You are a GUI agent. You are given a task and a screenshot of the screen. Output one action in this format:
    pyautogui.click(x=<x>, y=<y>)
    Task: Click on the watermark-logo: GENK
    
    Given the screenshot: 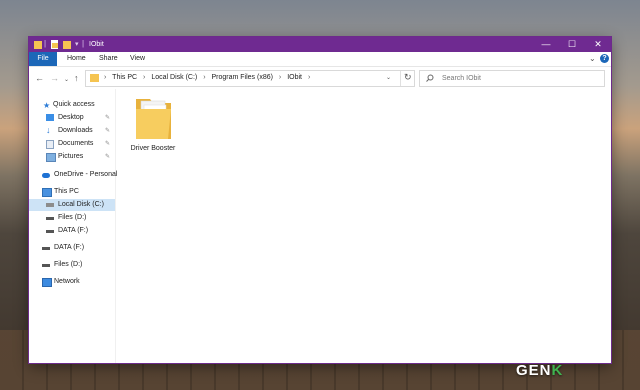 What is the action you would take?
    pyautogui.click(x=539, y=370)
    